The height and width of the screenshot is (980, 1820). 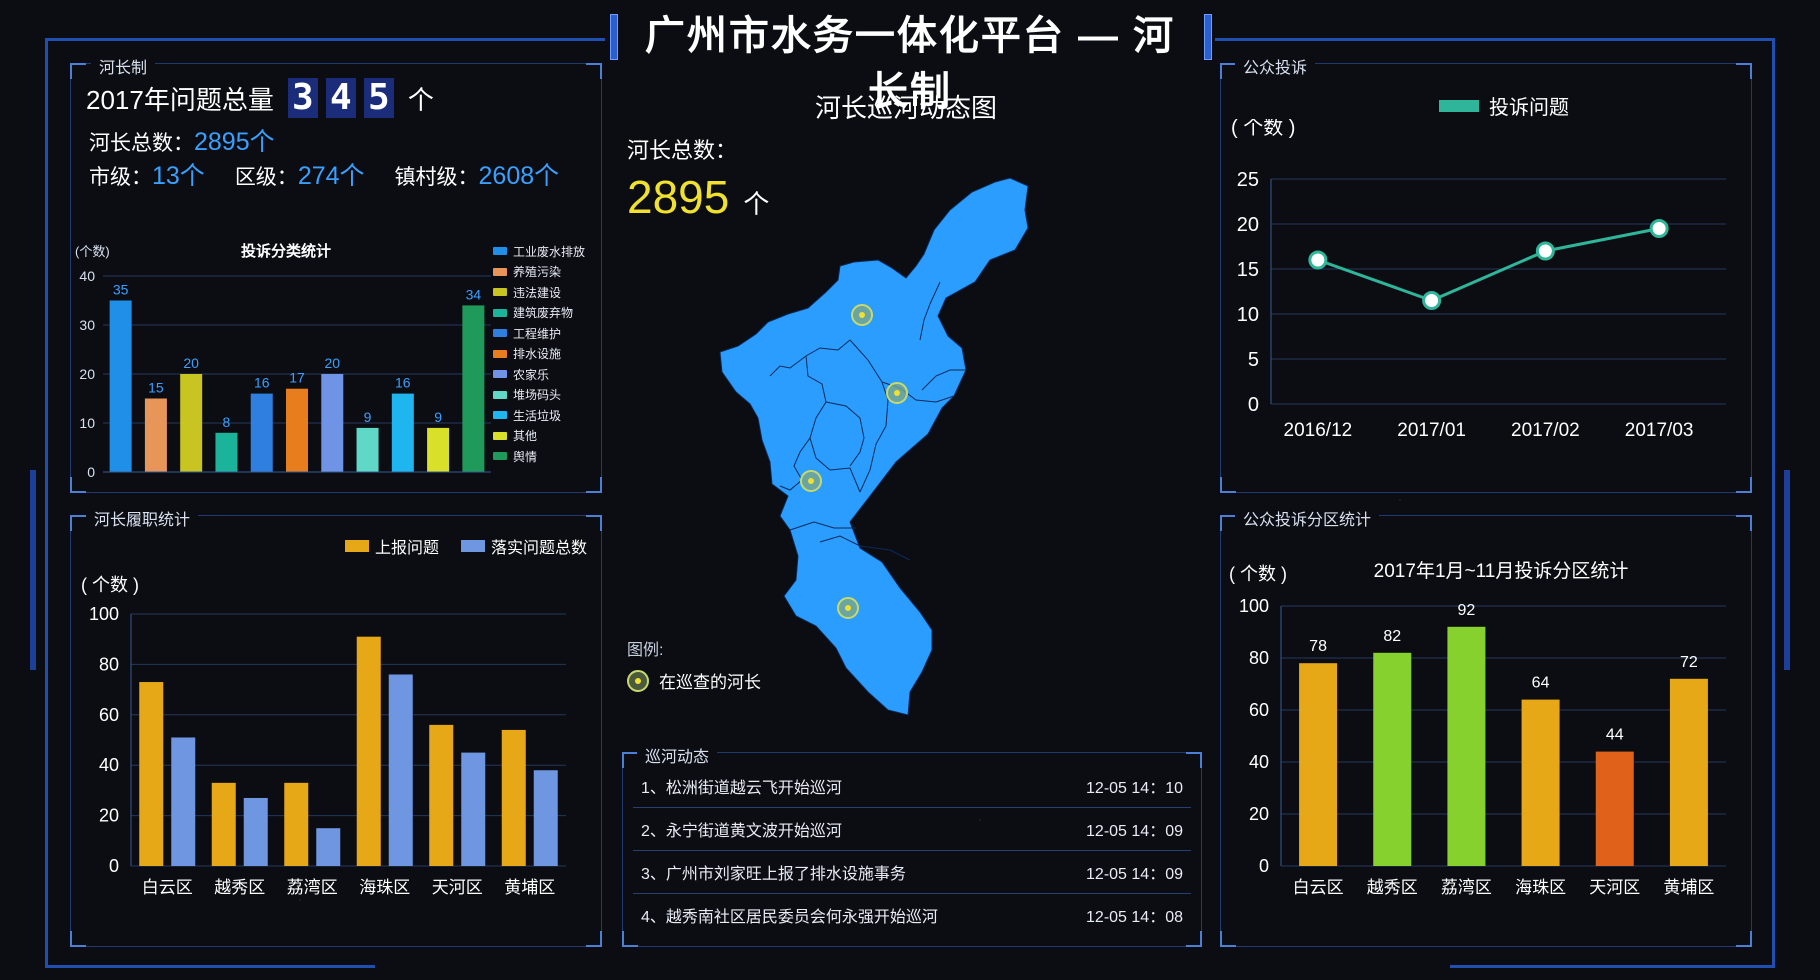 What do you see at coordinates (1773, 503) in the screenshot?
I see `frame-right` at bounding box center [1773, 503].